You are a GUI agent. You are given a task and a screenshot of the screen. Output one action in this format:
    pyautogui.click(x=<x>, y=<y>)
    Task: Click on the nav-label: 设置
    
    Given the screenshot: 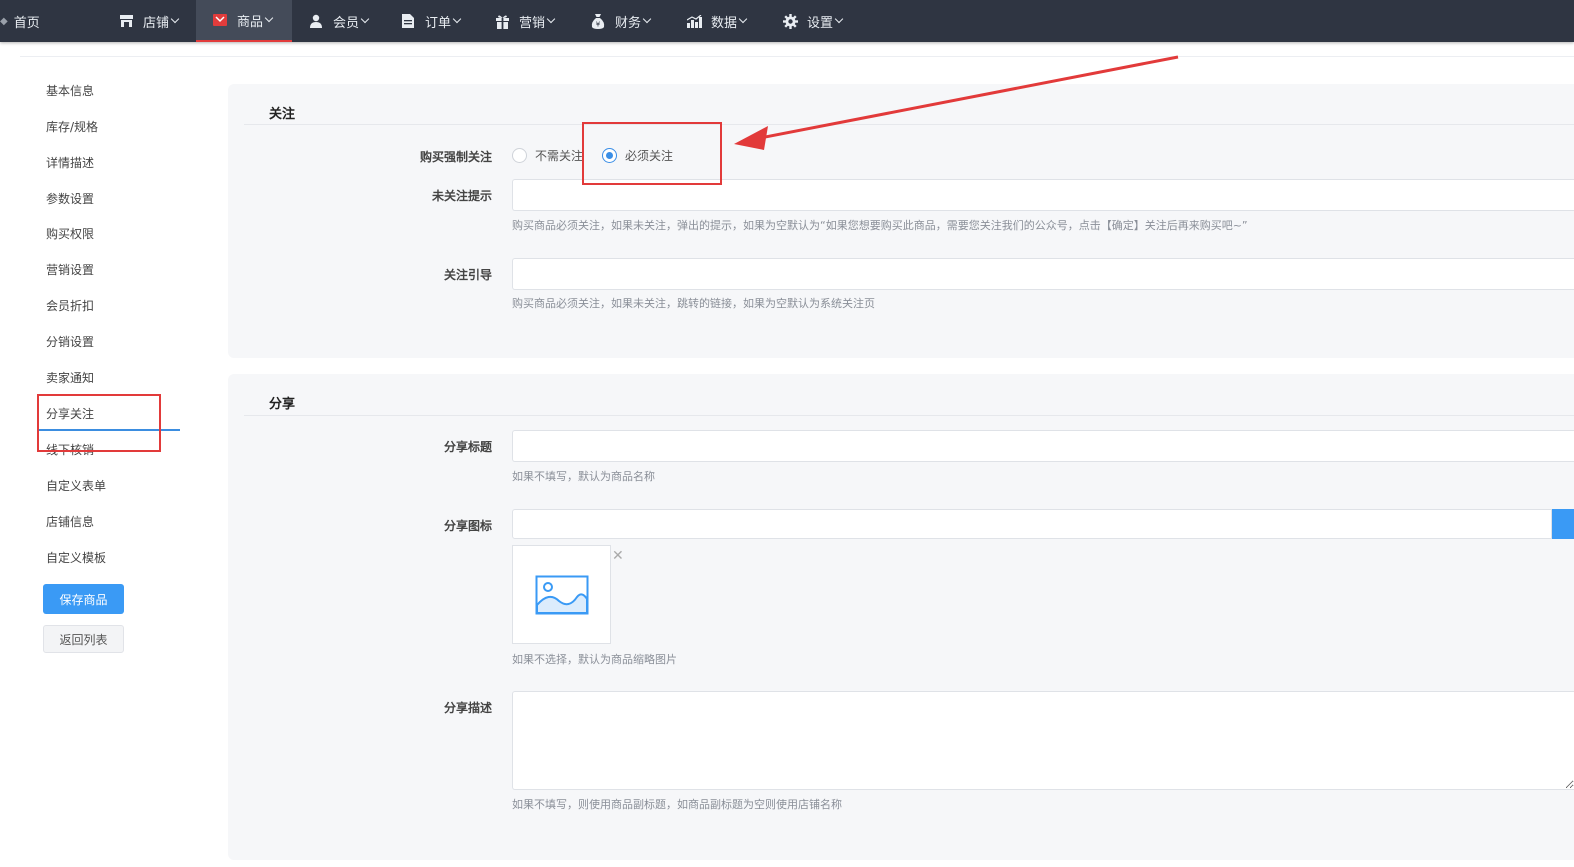 What is the action you would take?
    pyautogui.click(x=820, y=23)
    